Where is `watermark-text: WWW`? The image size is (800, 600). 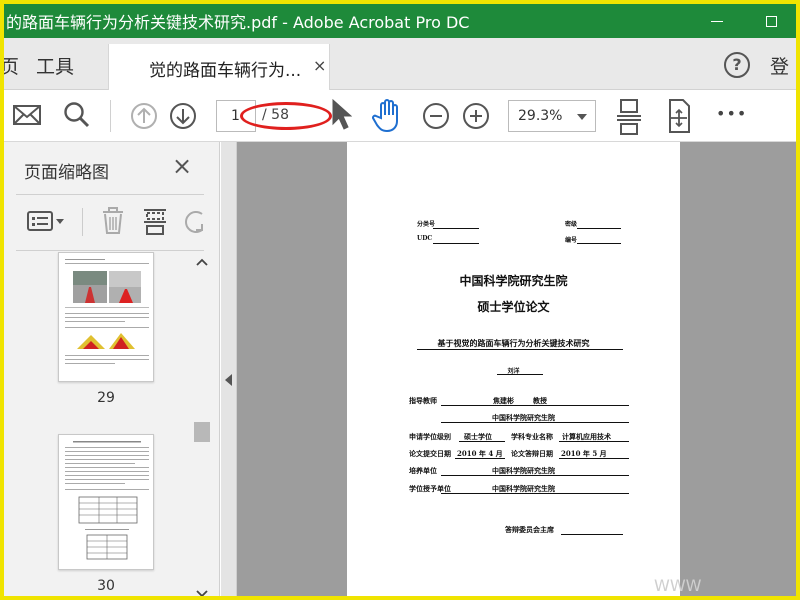 watermark-text: WWW is located at coordinates (678, 585).